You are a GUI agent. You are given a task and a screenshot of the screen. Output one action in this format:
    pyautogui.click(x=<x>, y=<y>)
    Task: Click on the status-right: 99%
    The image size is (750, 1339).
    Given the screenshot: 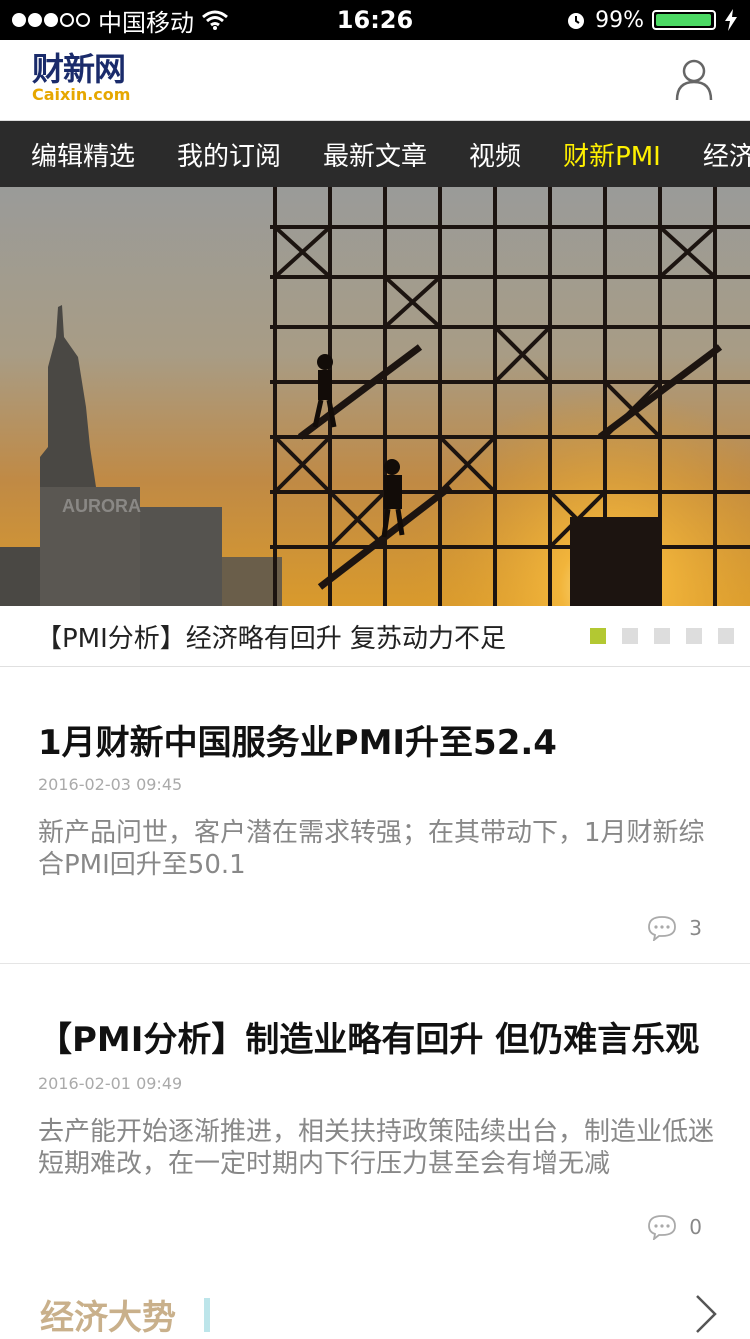 What is the action you would take?
    pyautogui.click(x=651, y=20)
    